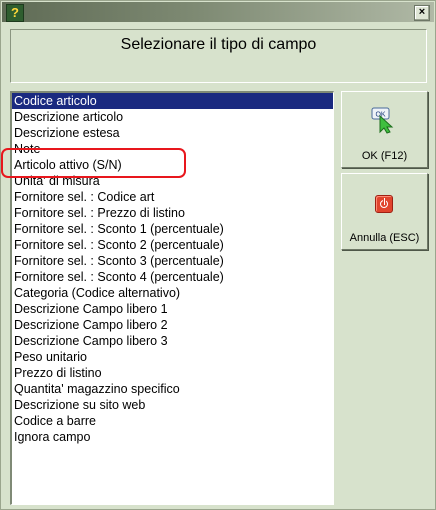 The height and width of the screenshot is (510, 436). I want to click on list-item: Fornitore sel. : Sconto 1 (percentuale), so click(172, 229).